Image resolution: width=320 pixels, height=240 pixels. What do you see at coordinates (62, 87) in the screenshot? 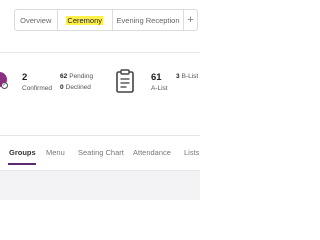
I see `declined-count: 0` at bounding box center [62, 87].